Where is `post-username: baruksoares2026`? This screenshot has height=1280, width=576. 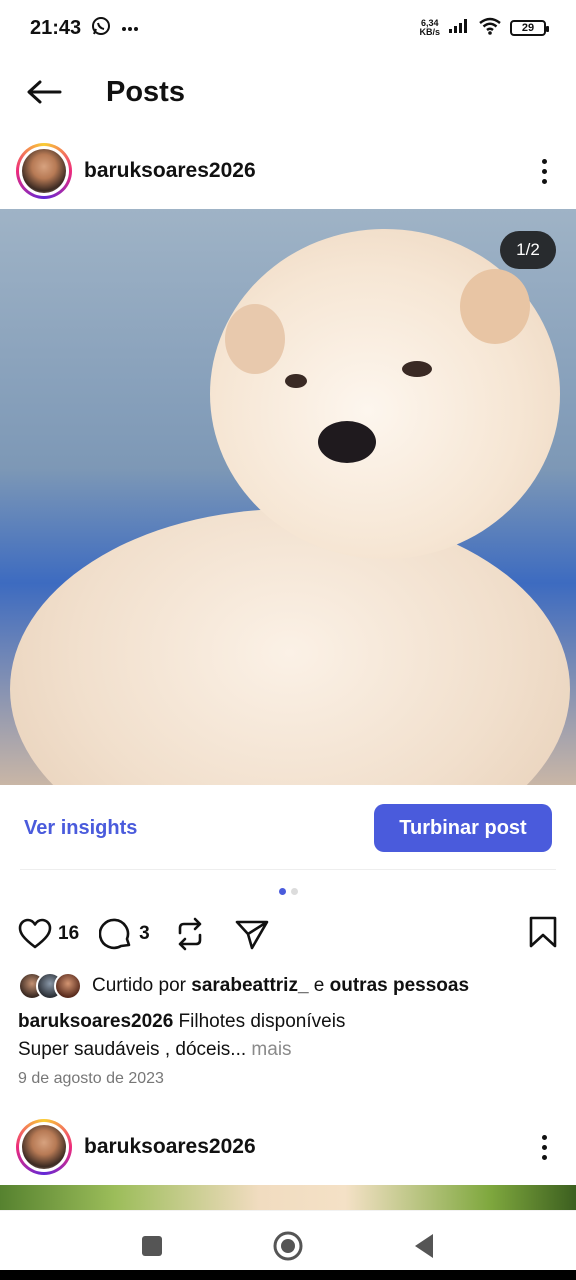 post-username: baruksoares2026 is located at coordinates (170, 171).